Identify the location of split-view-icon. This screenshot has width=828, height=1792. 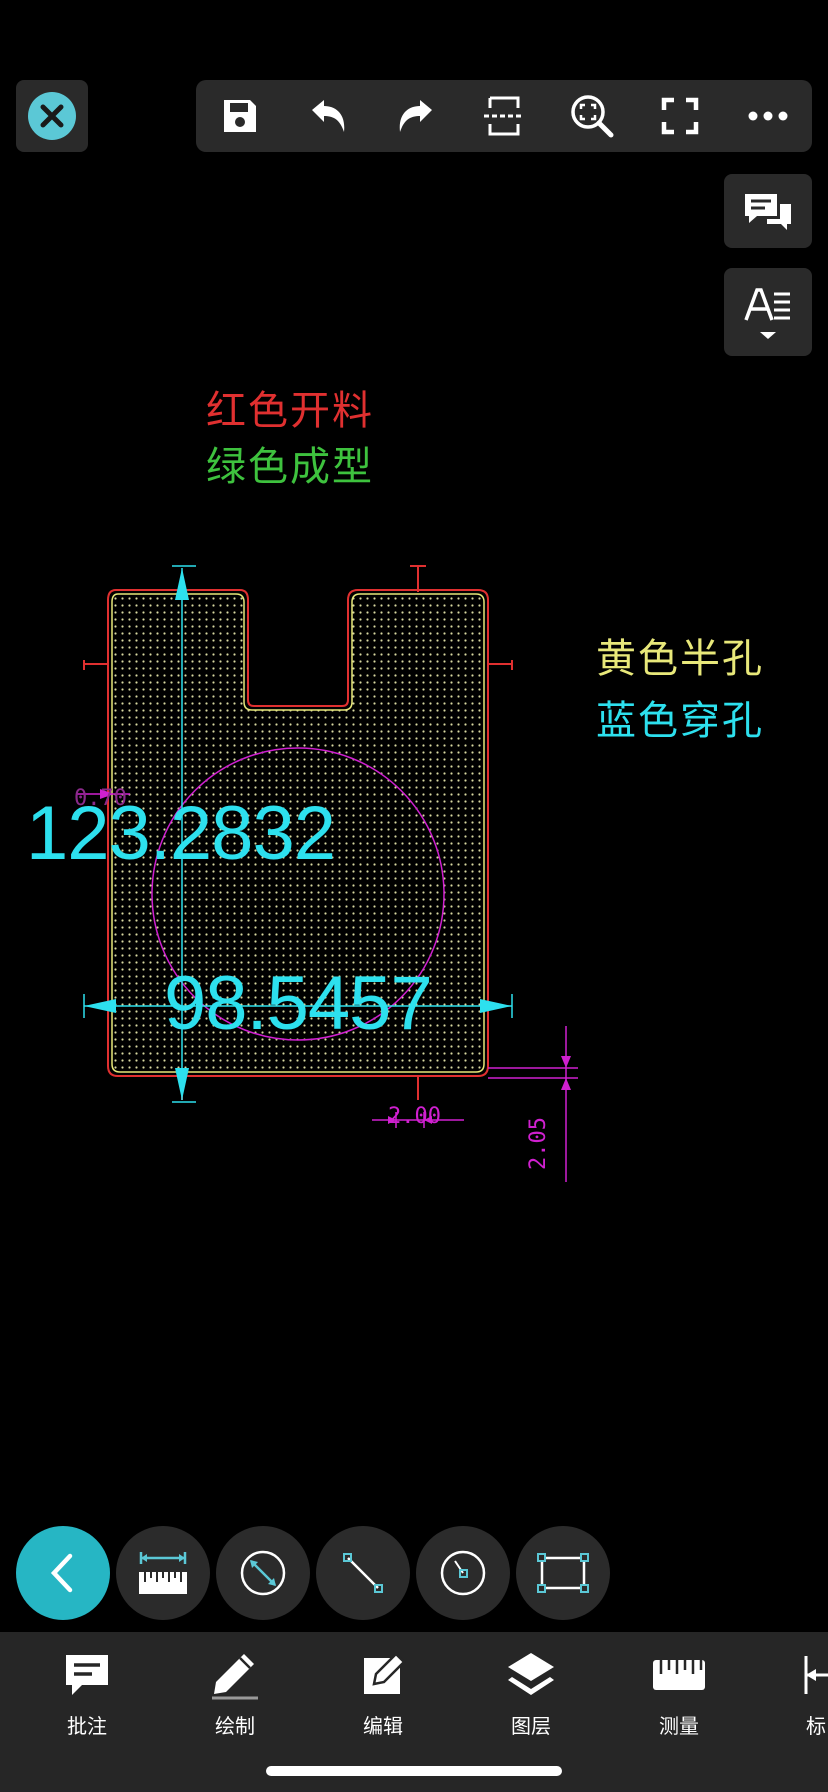
(504, 116).